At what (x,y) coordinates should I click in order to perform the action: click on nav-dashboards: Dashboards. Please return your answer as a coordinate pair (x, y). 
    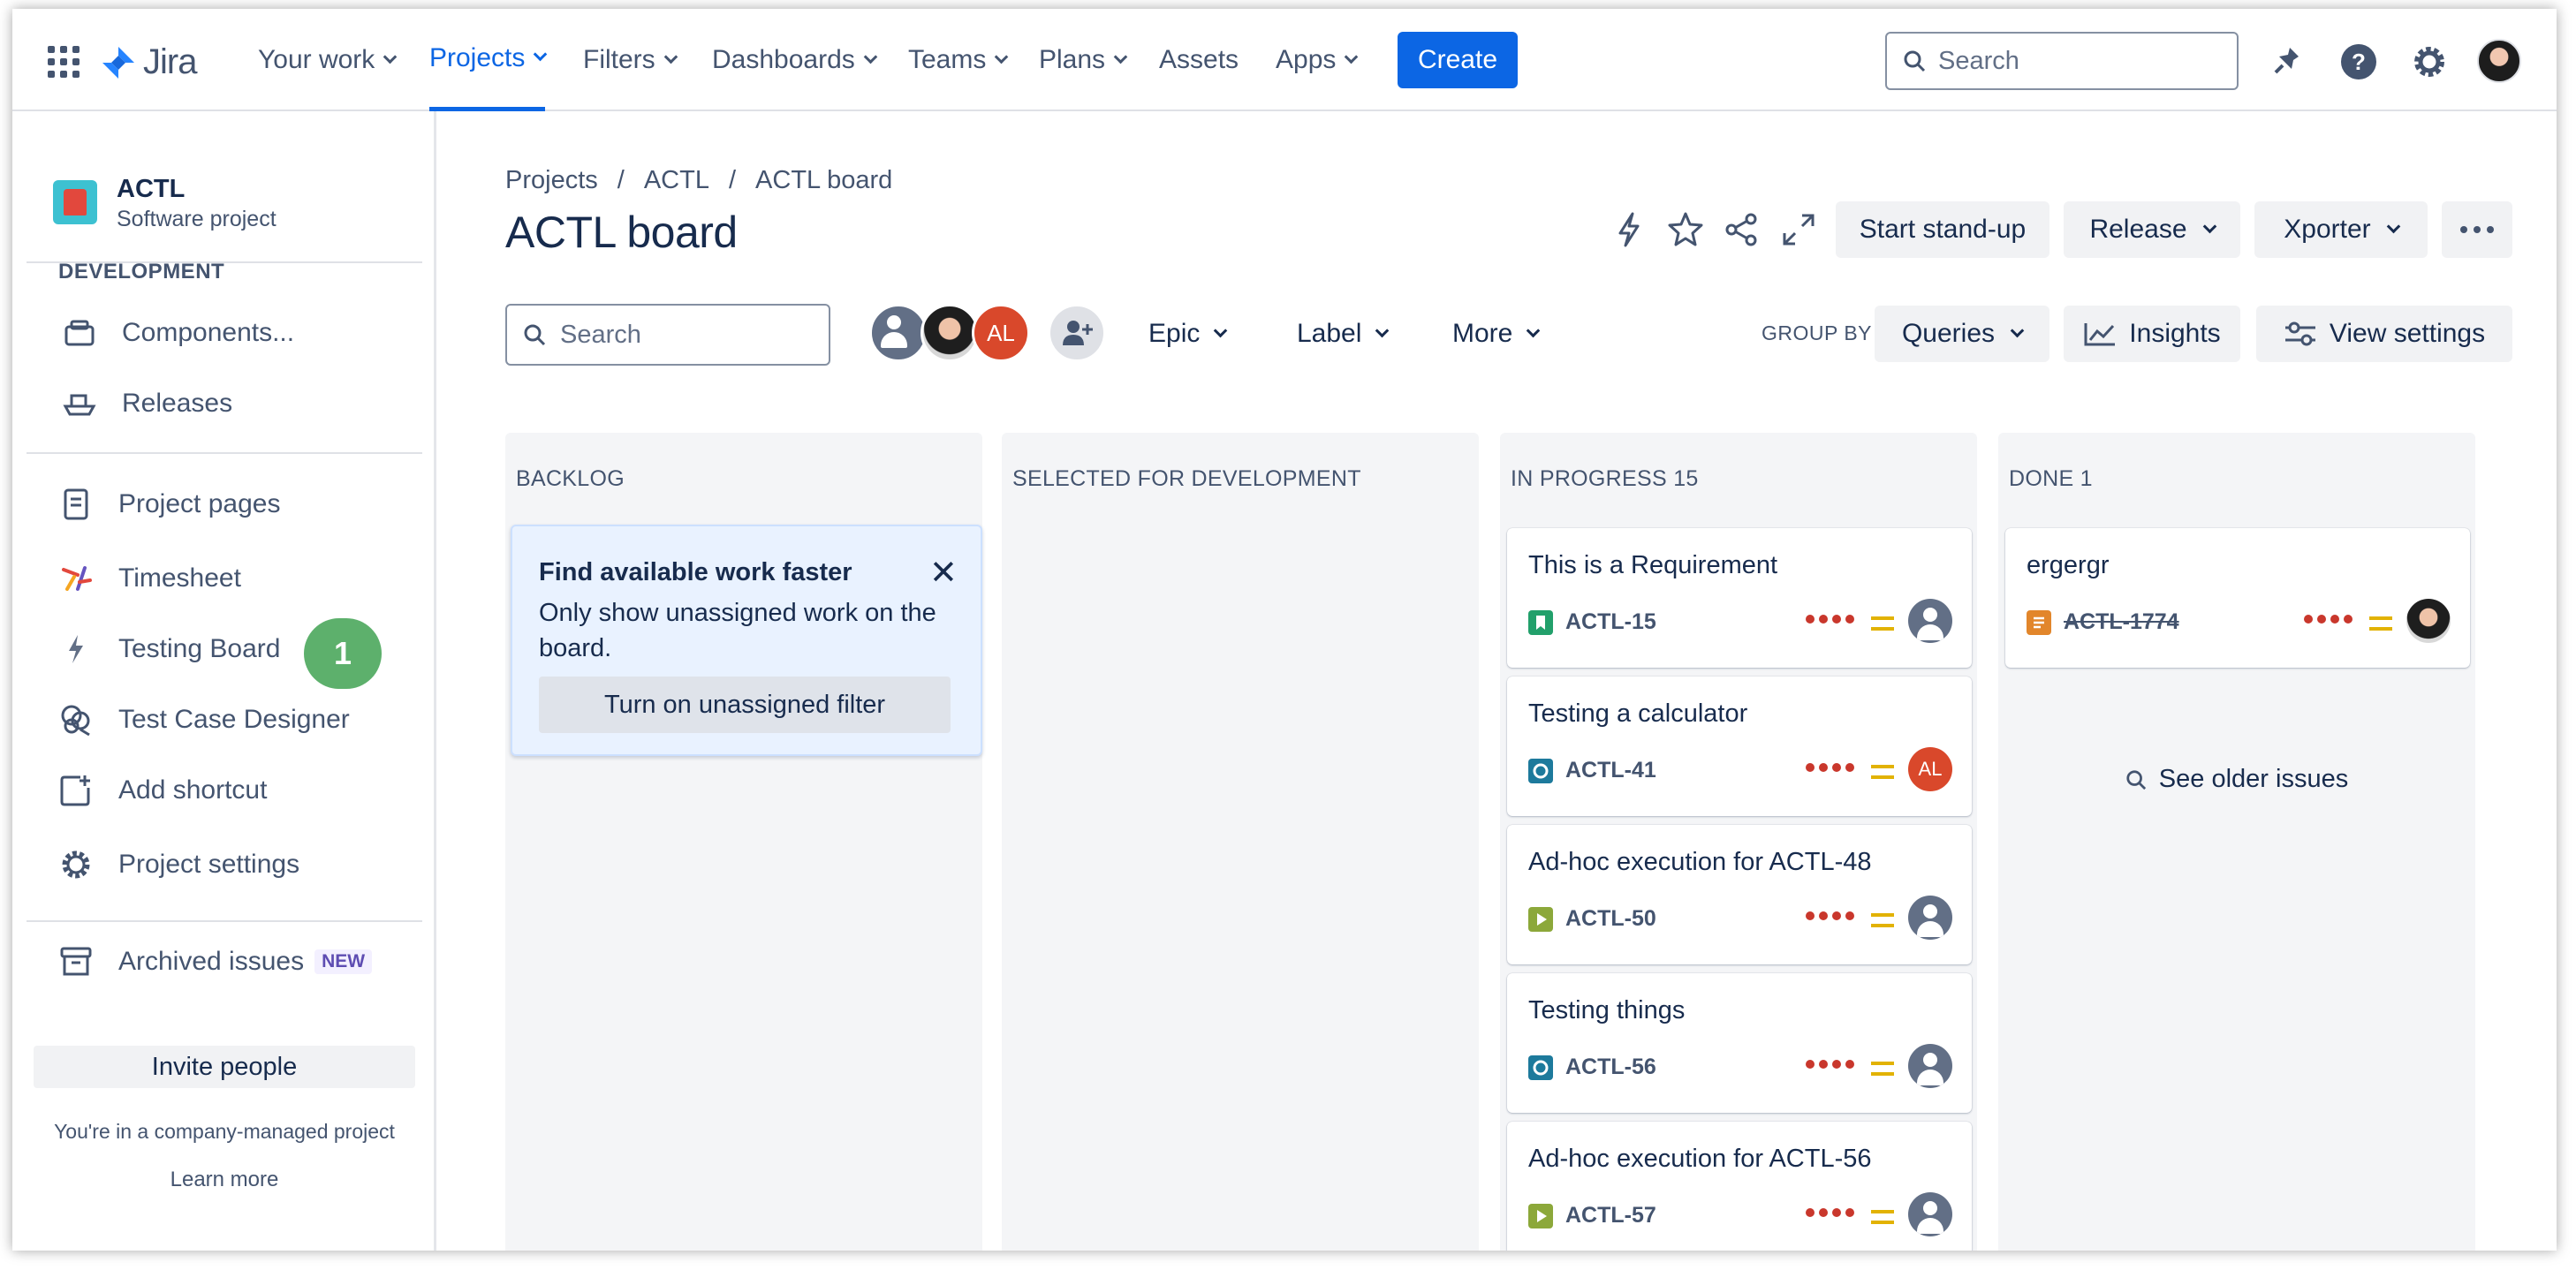
    Looking at the image, I should click on (795, 60).